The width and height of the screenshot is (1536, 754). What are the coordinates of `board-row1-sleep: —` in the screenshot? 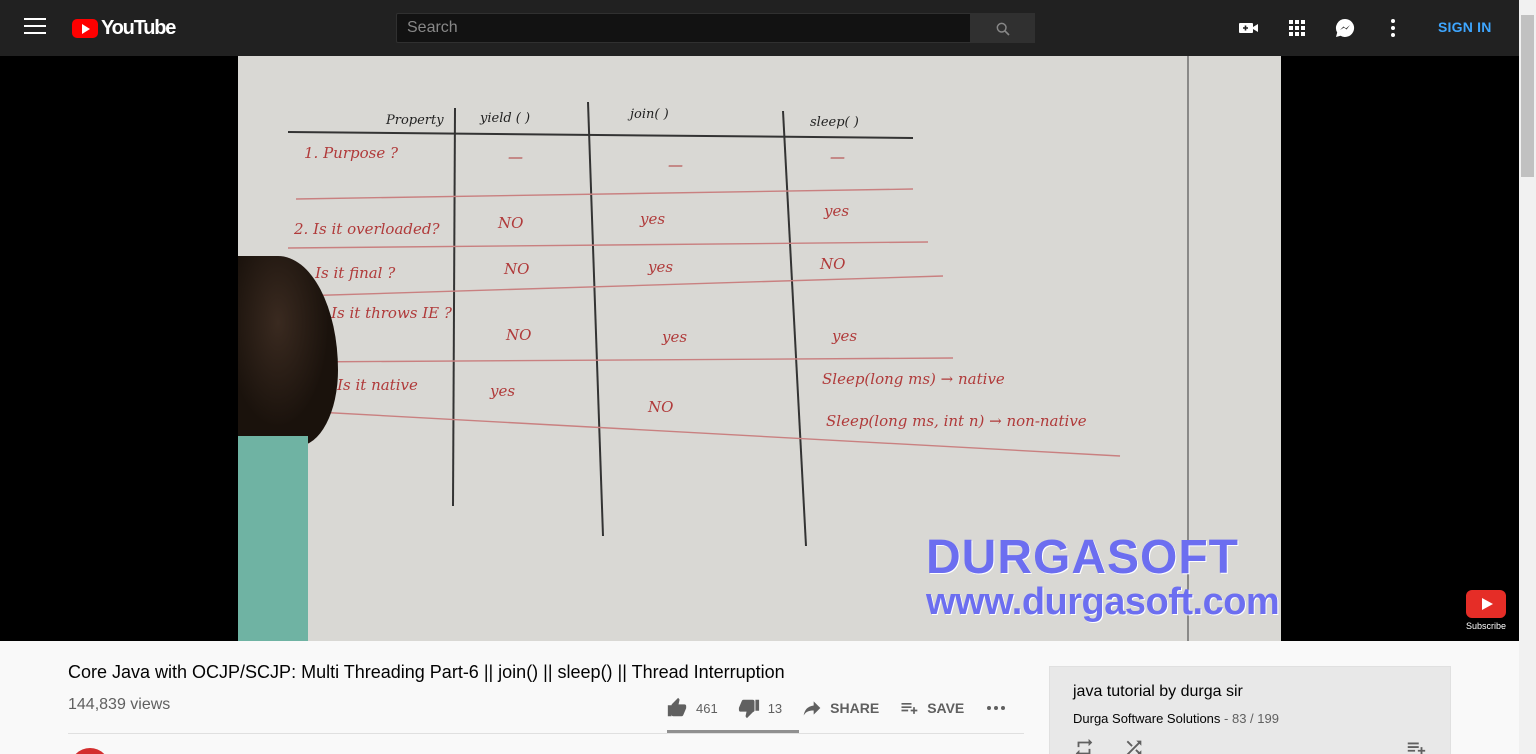 It's located at (837, 157).